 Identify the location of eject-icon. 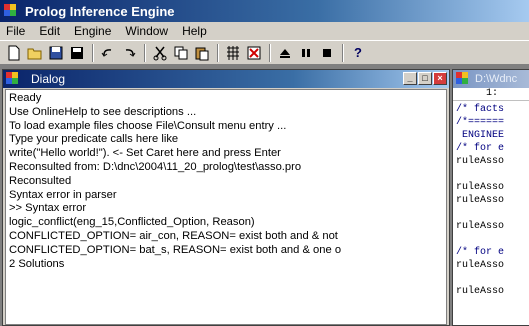
(285, 53).